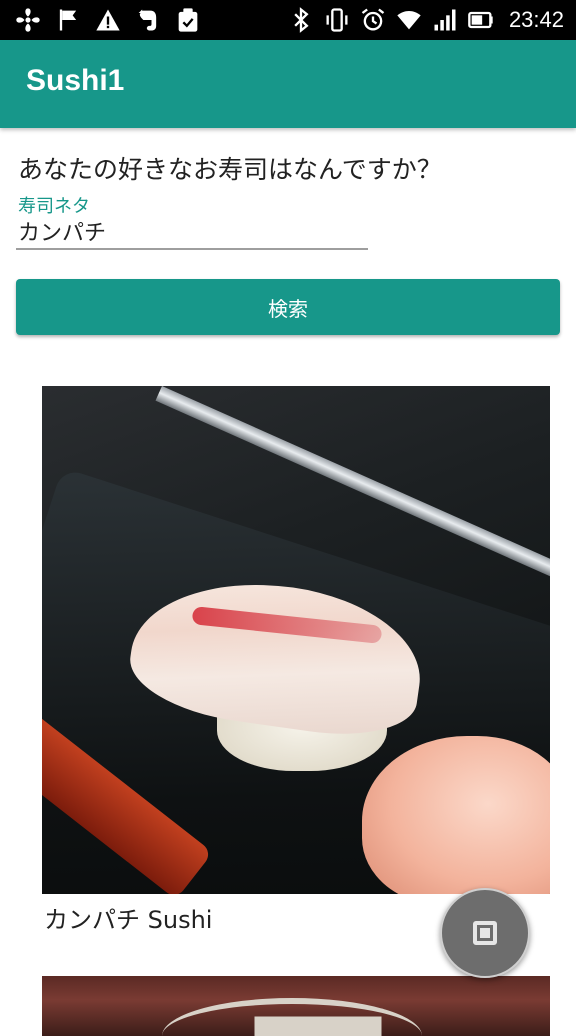  Describe the element at coordinates (536, 19) in the screenshot. I see `clock-time: 23:42` at that location.